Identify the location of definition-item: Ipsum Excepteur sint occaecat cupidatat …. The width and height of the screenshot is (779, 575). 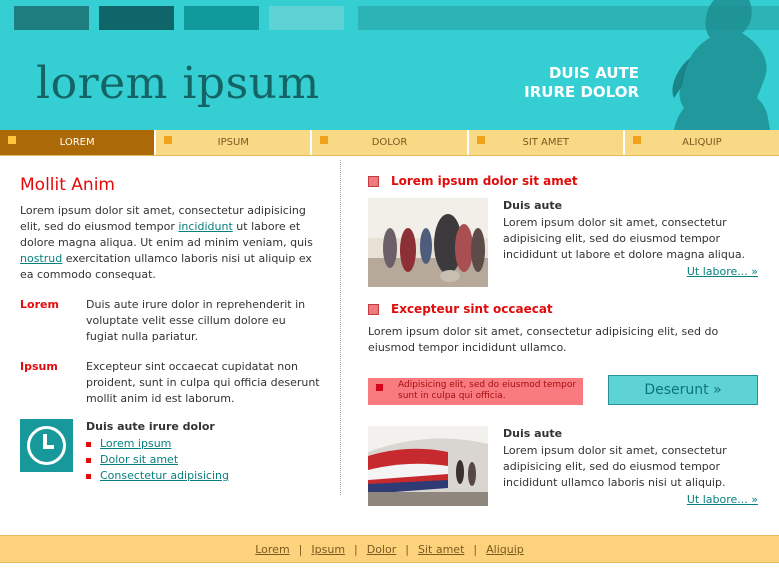
(170, 383).